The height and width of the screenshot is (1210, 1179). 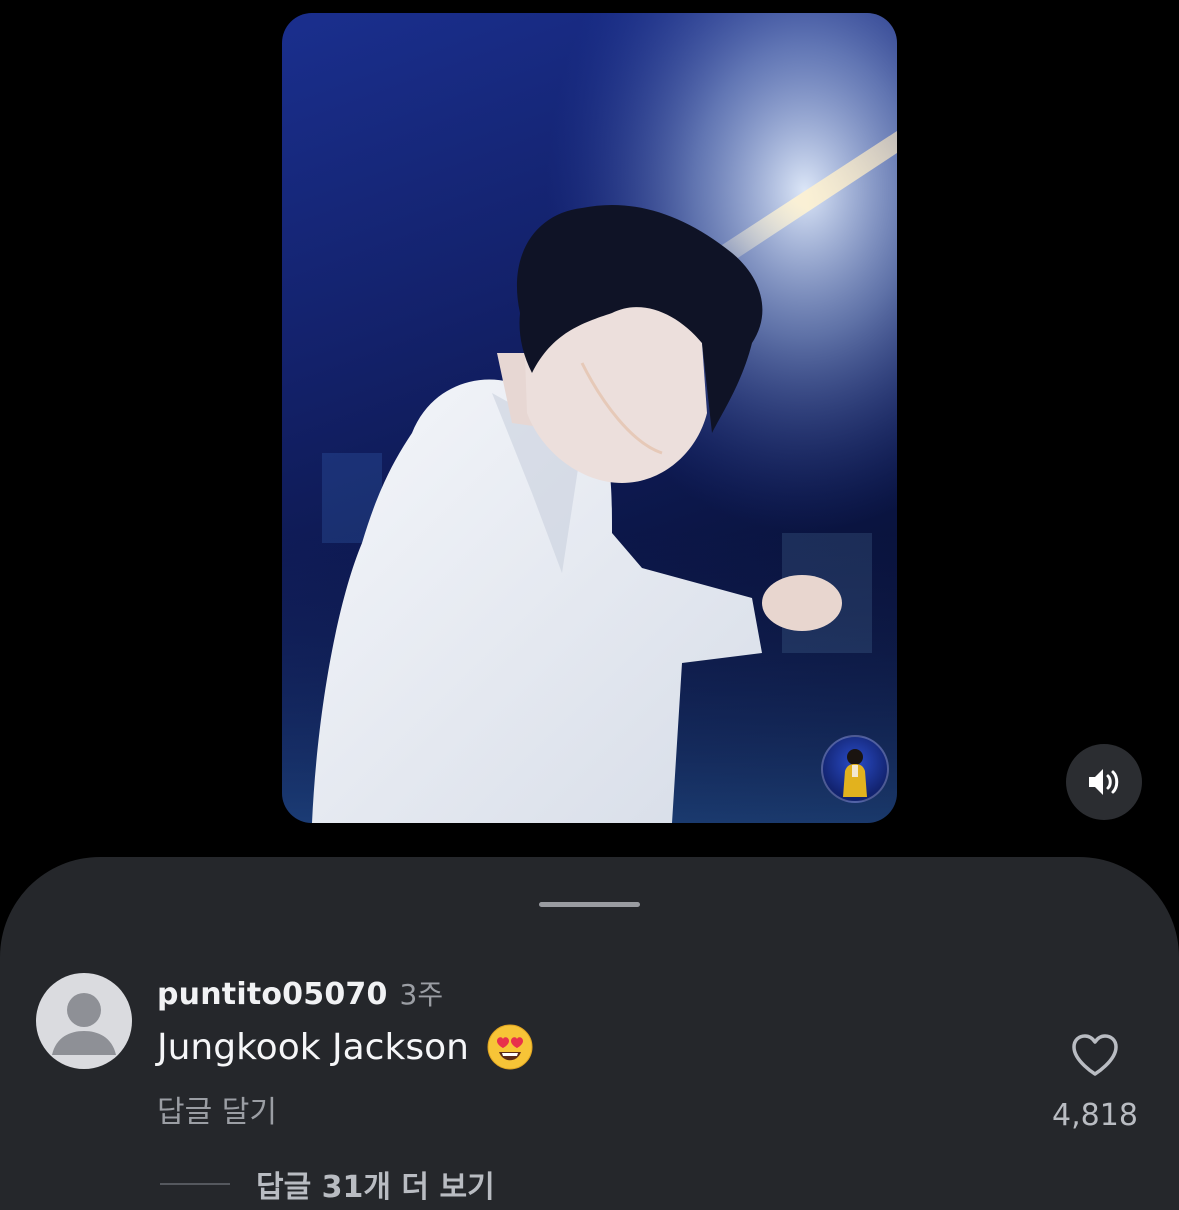 I want to click on comment-timestamp: 3주, so click(x=421, y=994).